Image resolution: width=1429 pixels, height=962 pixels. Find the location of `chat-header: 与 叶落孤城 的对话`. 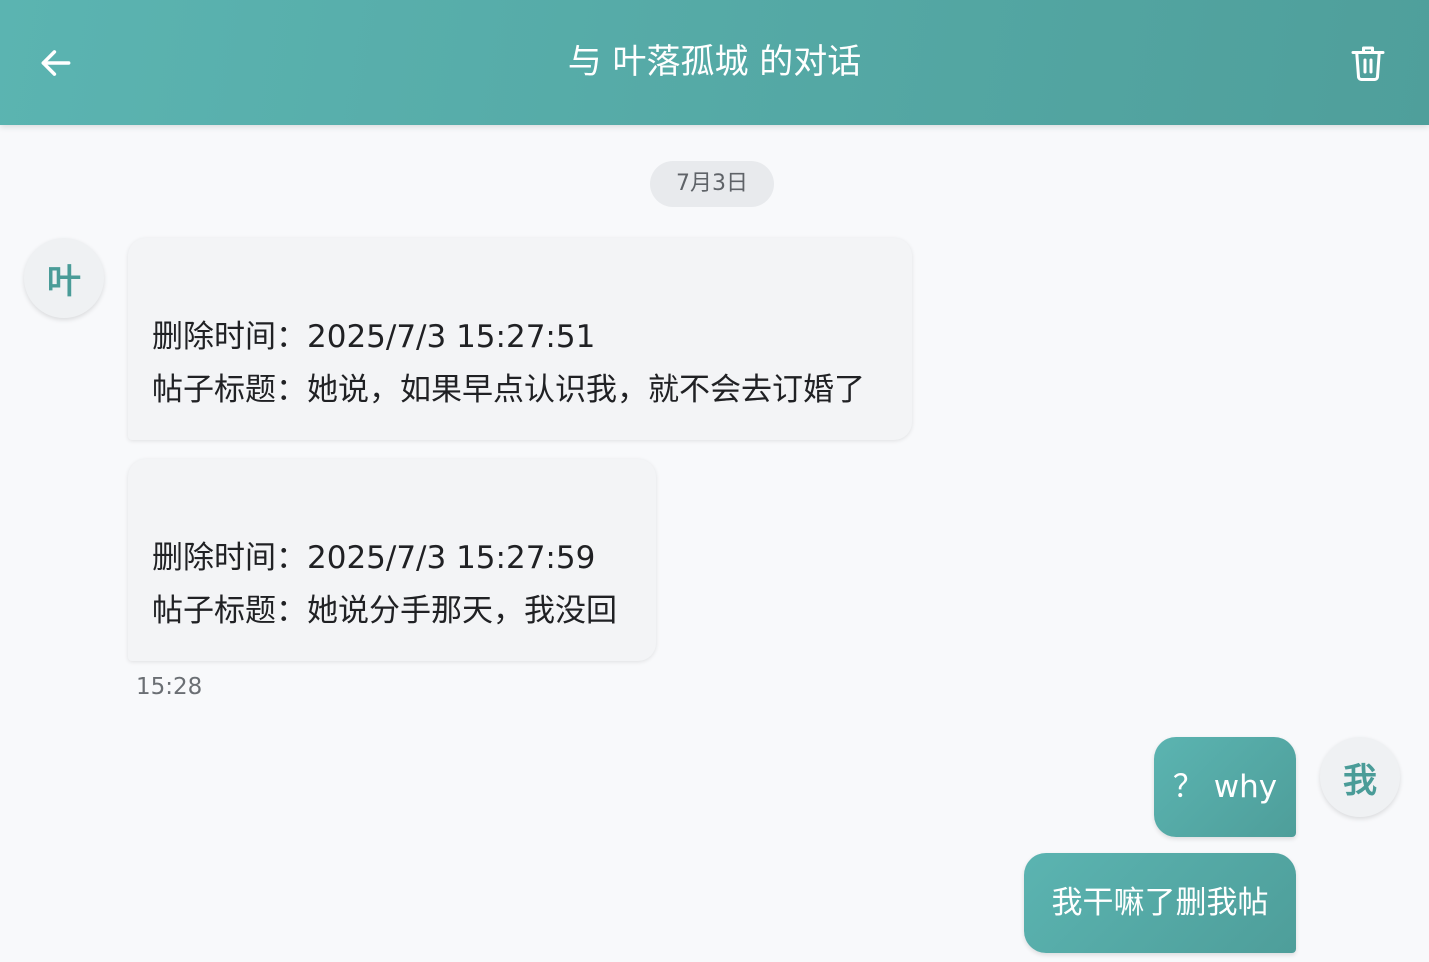

chat-header: 与 叶落孤城 的对话 is located at coordinates (714, 62).